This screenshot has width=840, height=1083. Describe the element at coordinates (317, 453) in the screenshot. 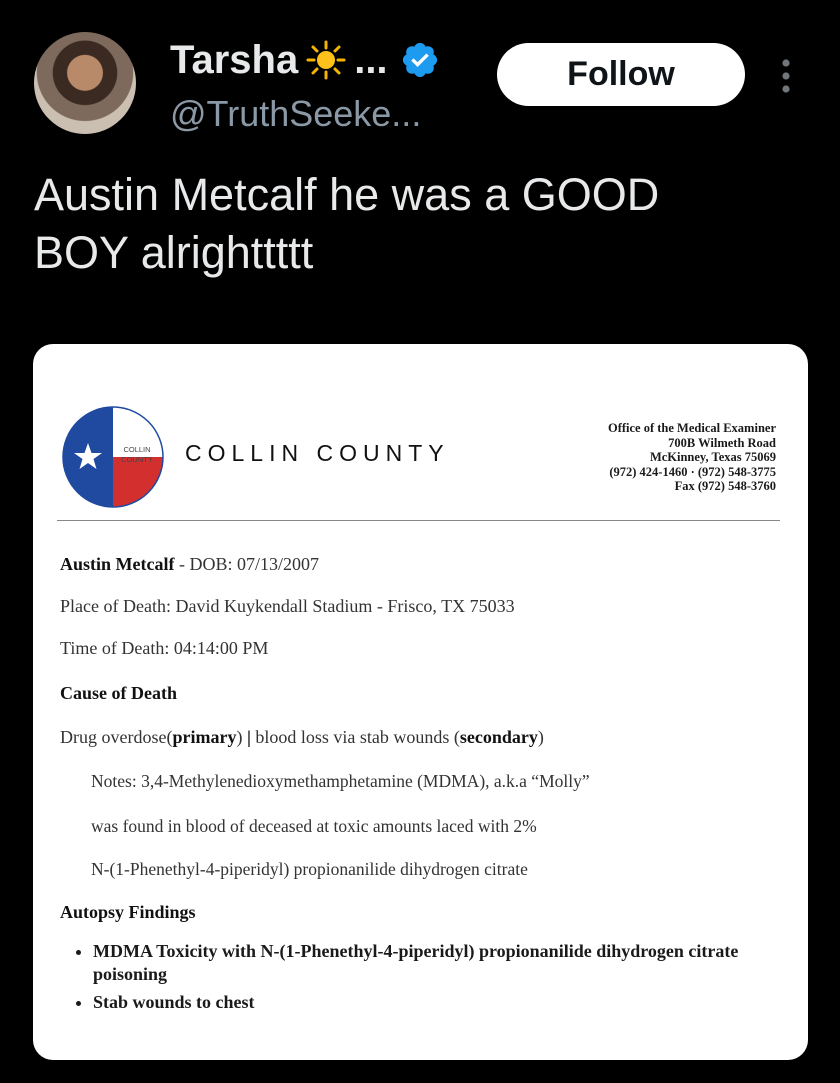

I see `county-name: COLLIN COUNTY` at that location.